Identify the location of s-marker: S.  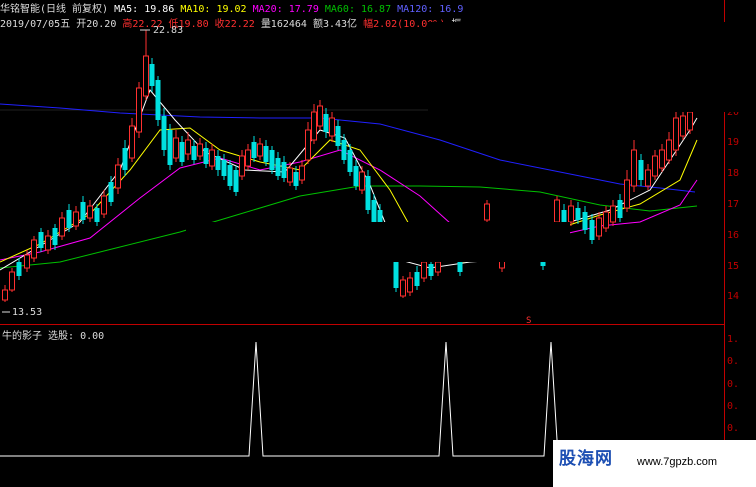
(528, 320).